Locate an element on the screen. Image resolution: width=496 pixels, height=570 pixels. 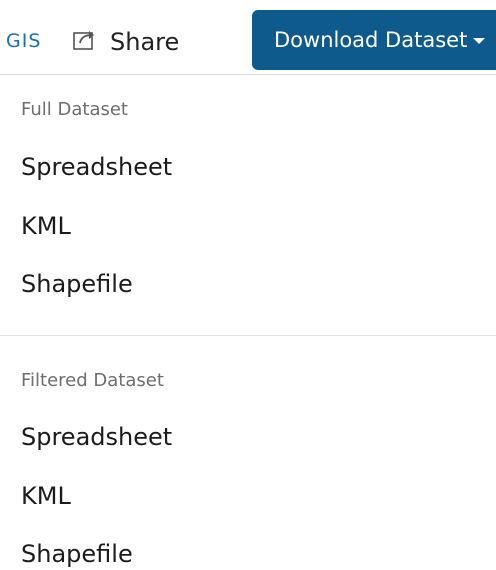
menu-item-filtered-spreadsheet: Spreadsheet is located at coordinates (96, 437).